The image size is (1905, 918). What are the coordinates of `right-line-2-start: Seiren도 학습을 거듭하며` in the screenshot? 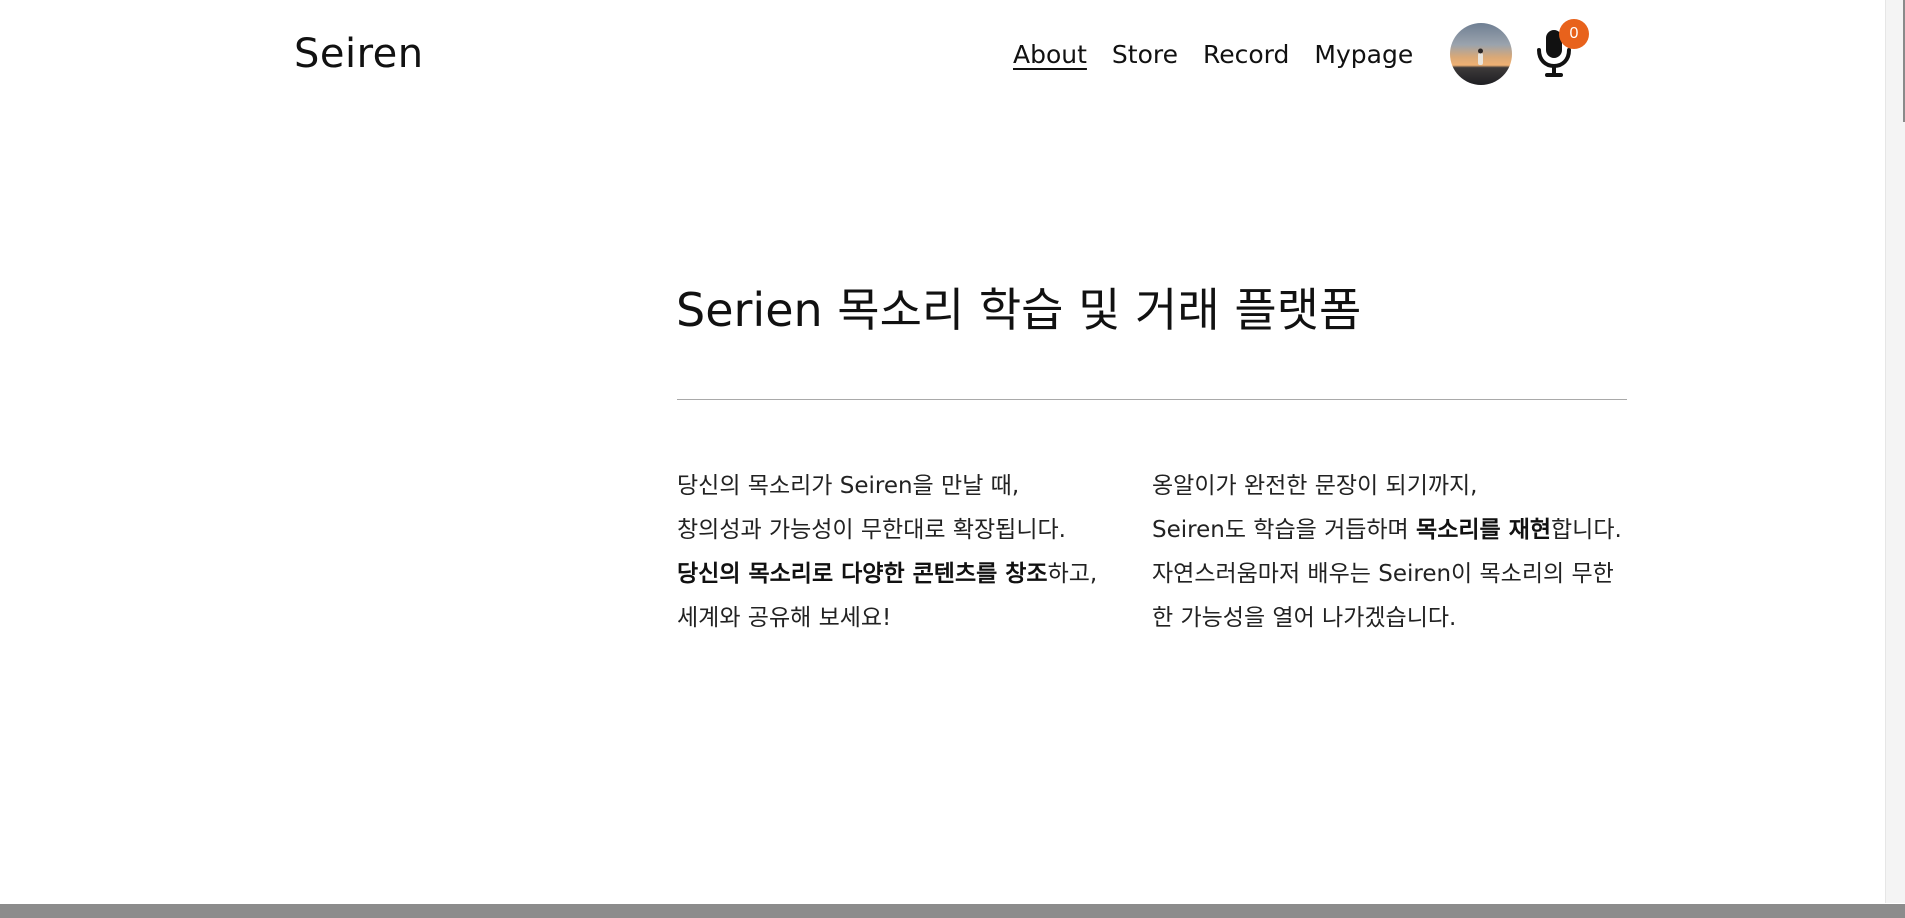 It's located at (1284, 530).